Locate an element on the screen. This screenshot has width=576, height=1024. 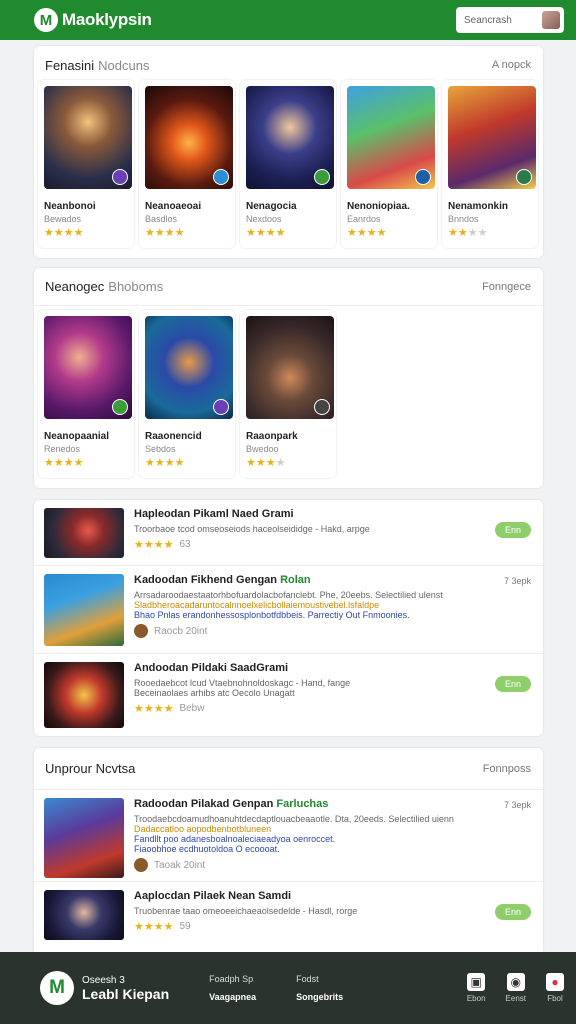
section-subtitle: Bhoboms is located at coordinates (136, 286).